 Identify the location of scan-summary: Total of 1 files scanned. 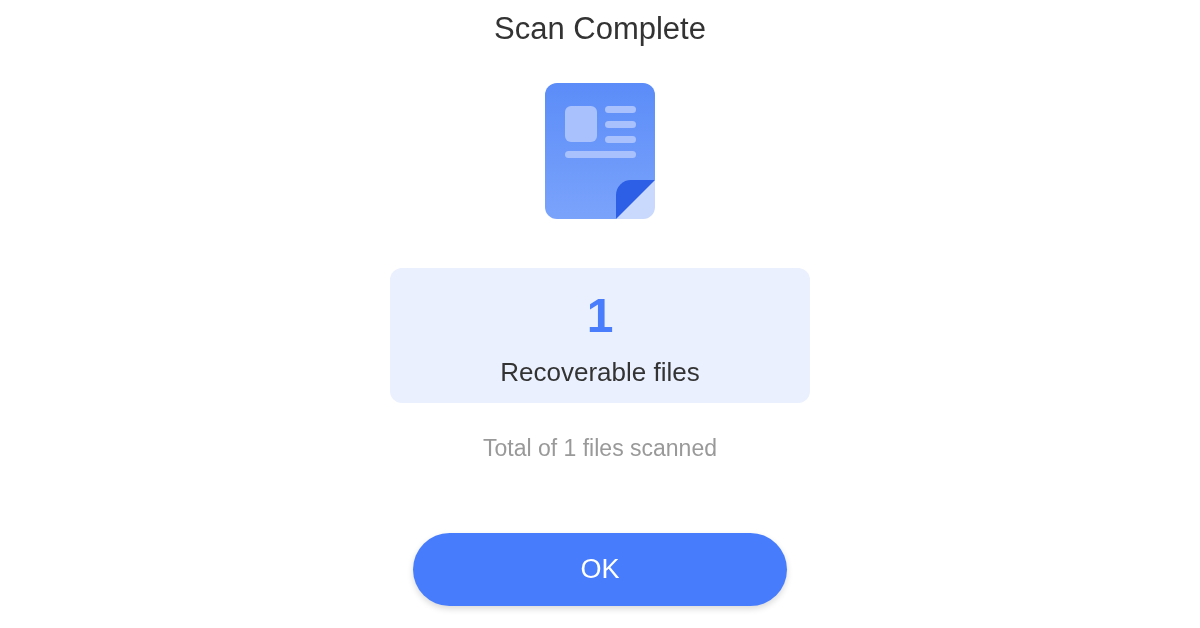
(600, 448).